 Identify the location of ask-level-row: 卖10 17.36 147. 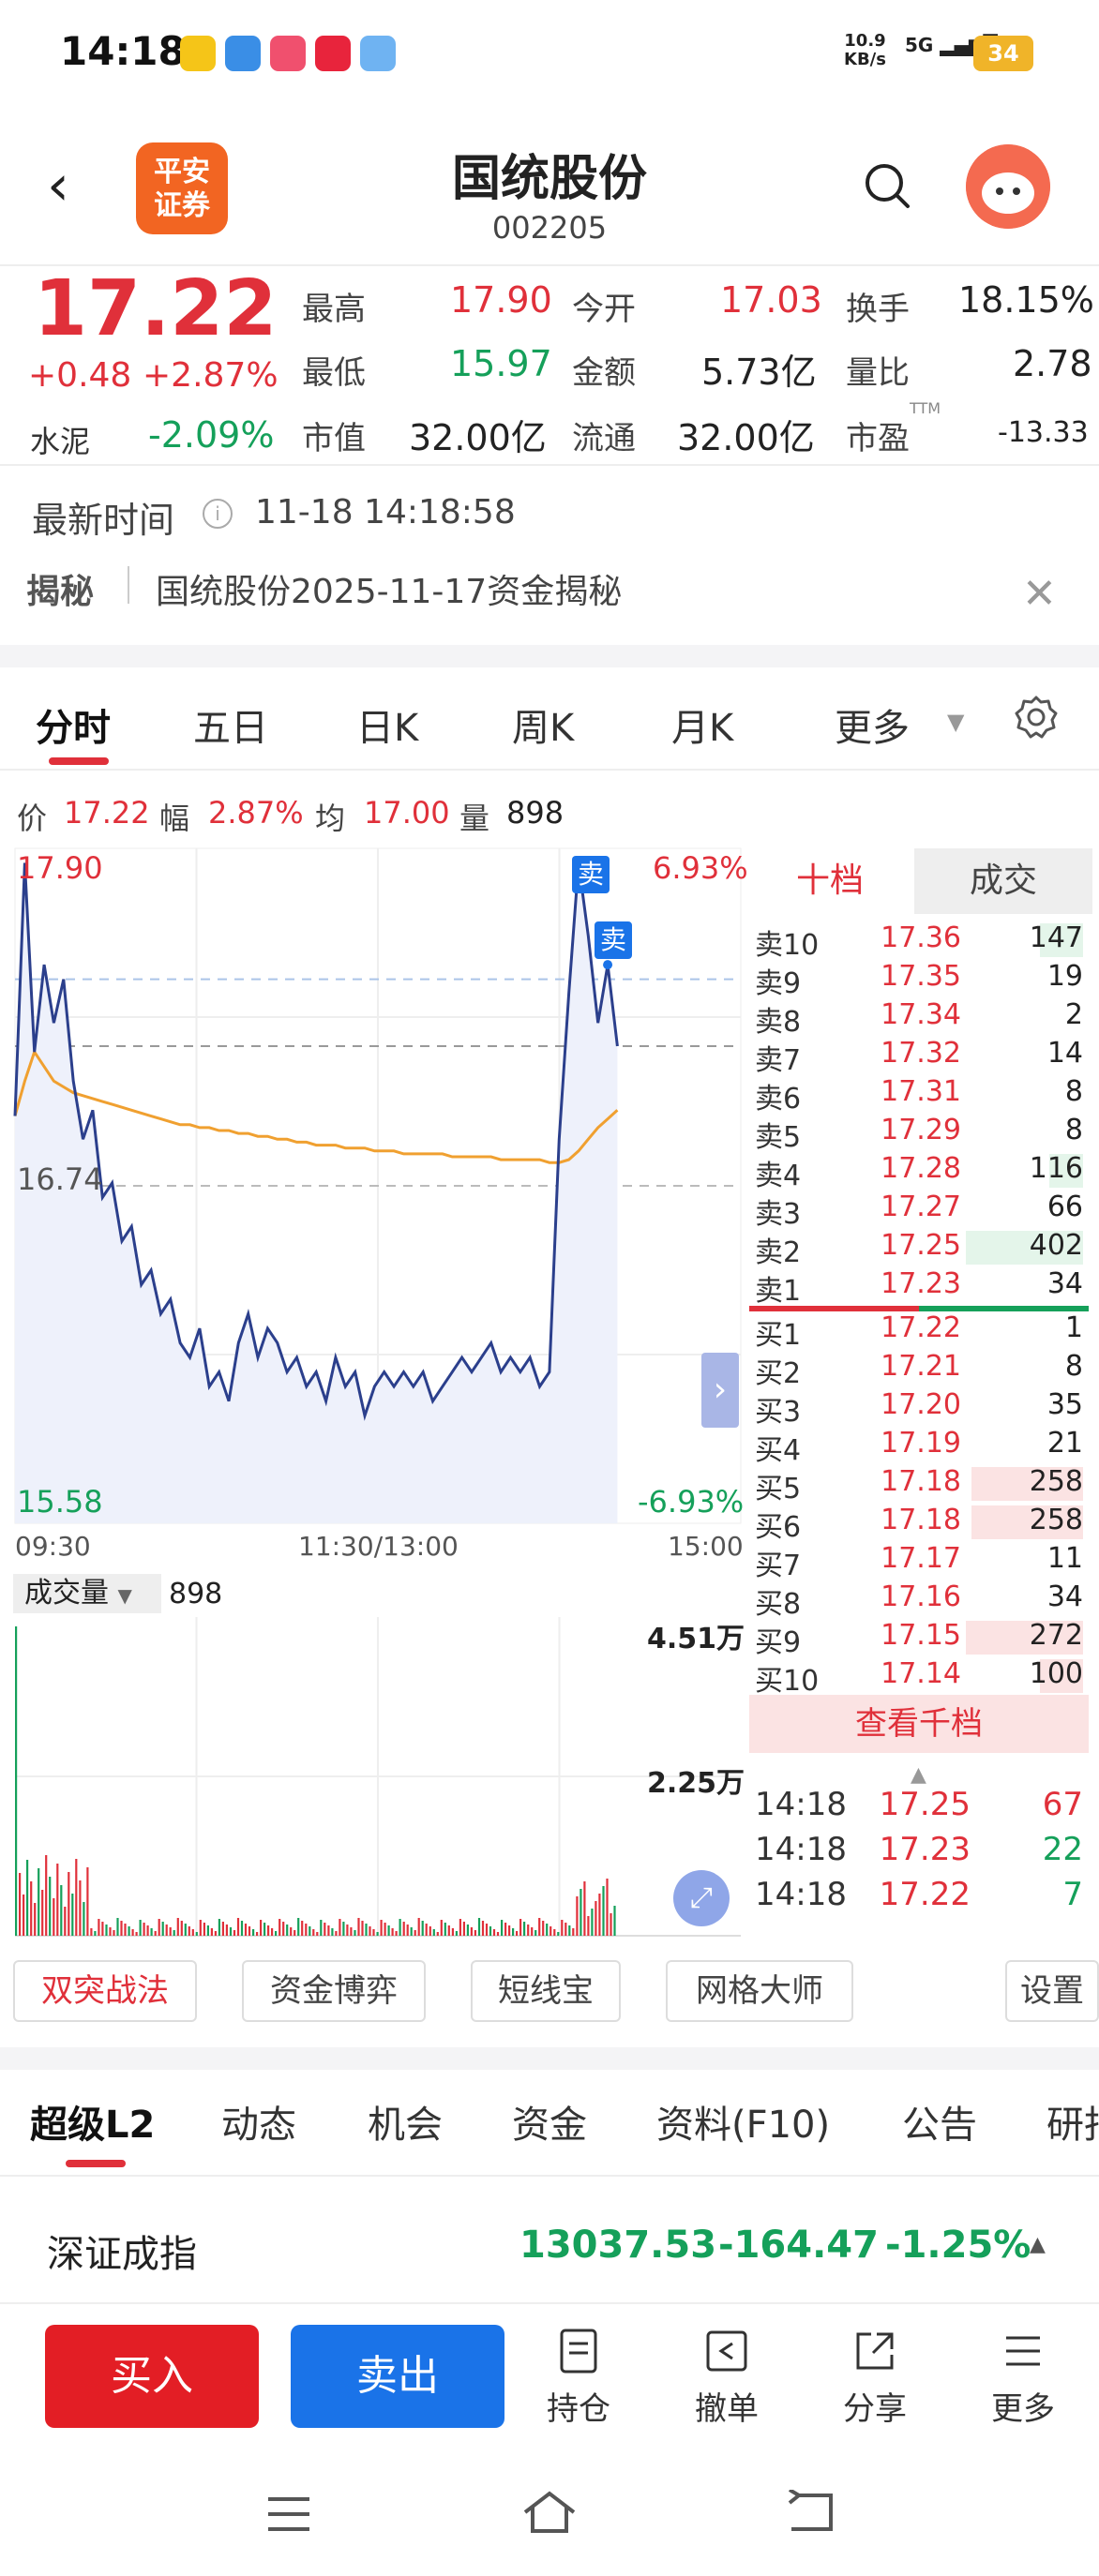
(923, 941).